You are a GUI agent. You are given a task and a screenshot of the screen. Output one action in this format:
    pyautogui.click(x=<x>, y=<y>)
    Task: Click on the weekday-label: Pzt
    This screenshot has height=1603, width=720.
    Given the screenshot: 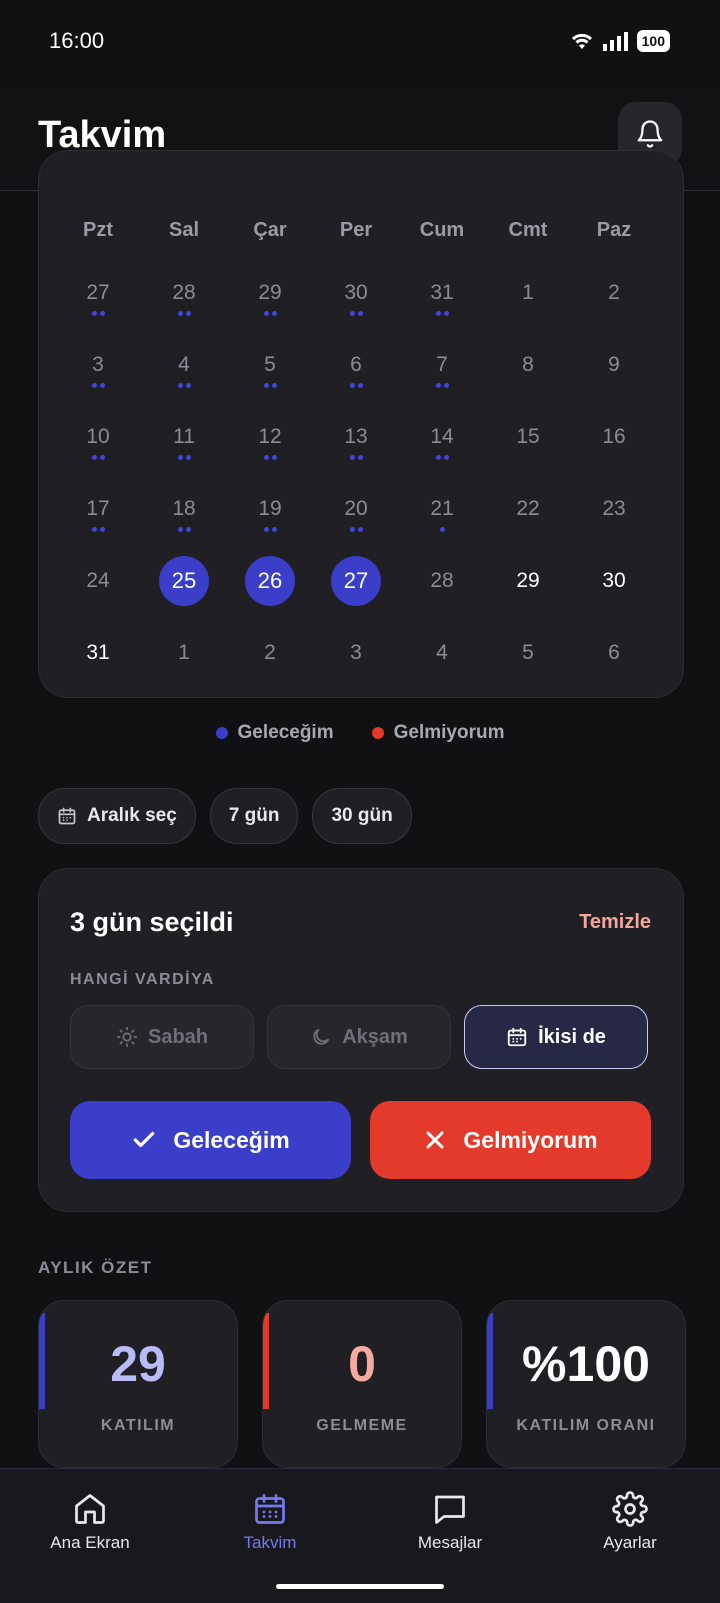 What is the action you would take?
    pyautogui.click(x=98, y=230)
    